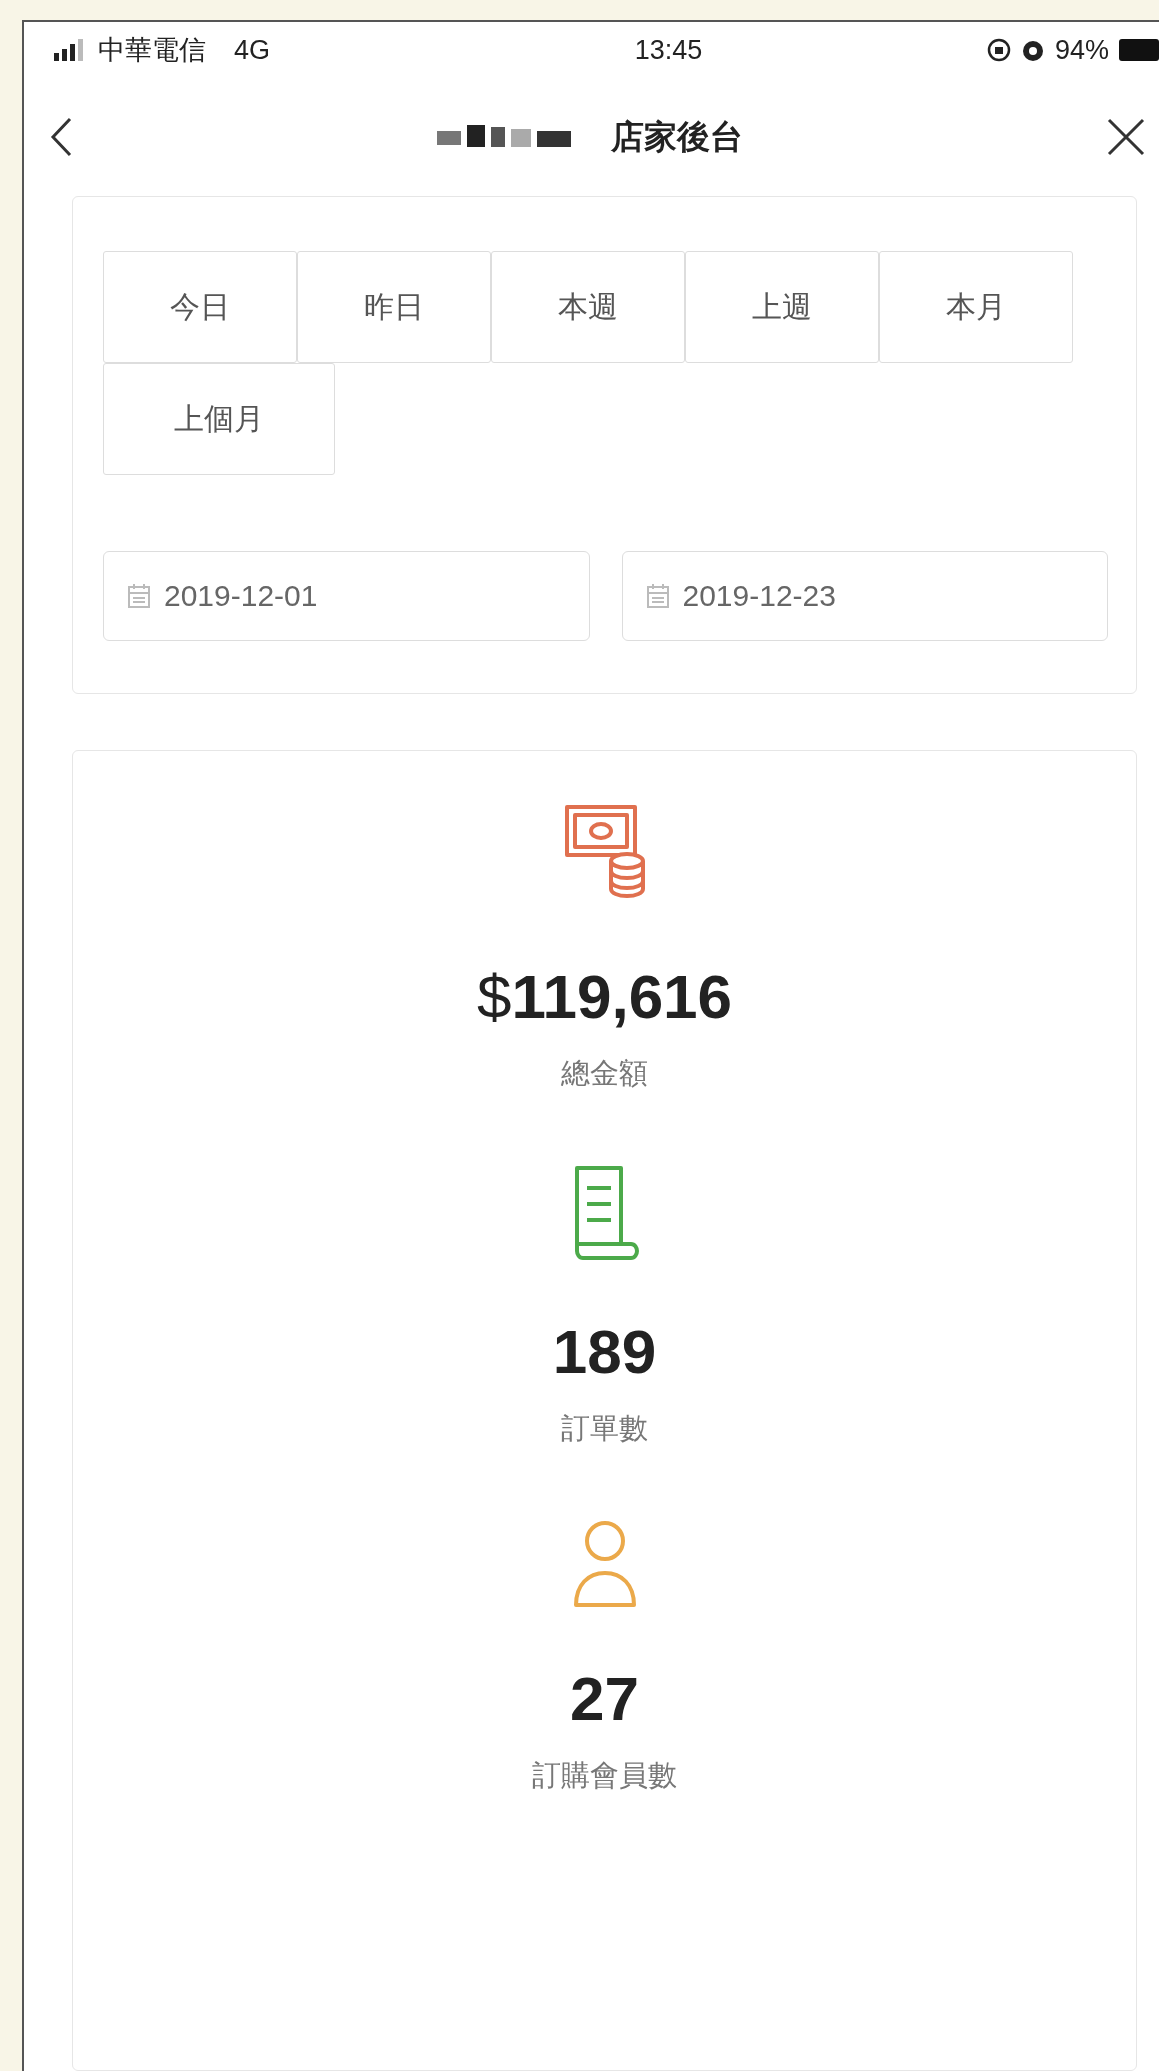 This screenshot has height=2071, width=1159. What do you see at coordinates (759, 596) in the screenshot?
I see `date-value: 2019-12-23` at bounding box center [759, 596].